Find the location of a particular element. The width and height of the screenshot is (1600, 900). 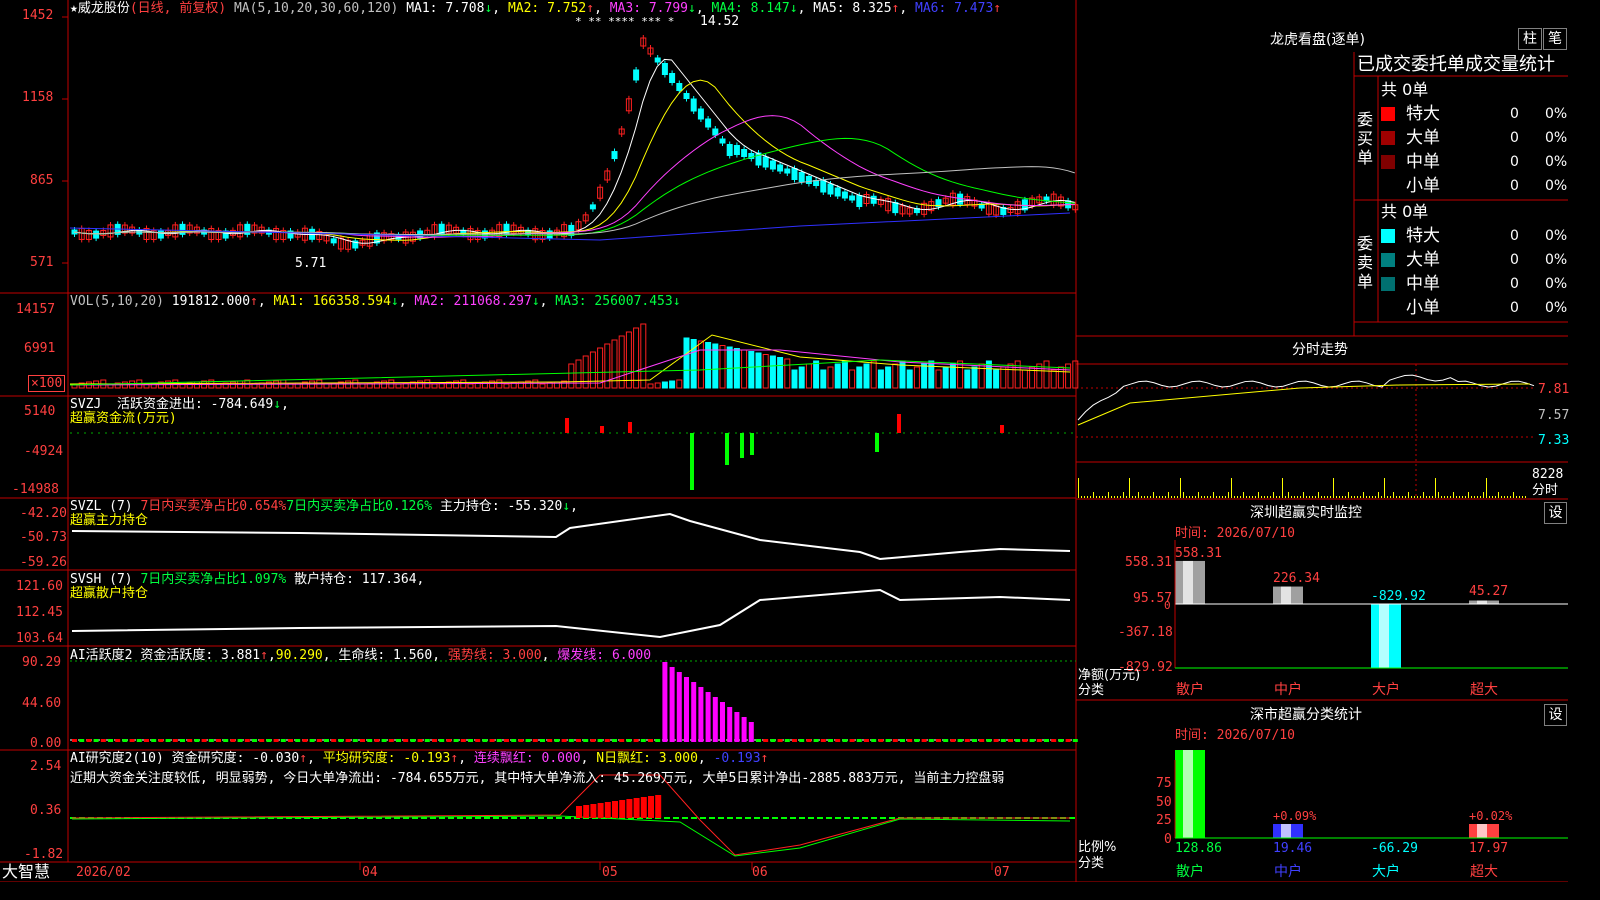

flow-bar is located at coordinates (602, 429).